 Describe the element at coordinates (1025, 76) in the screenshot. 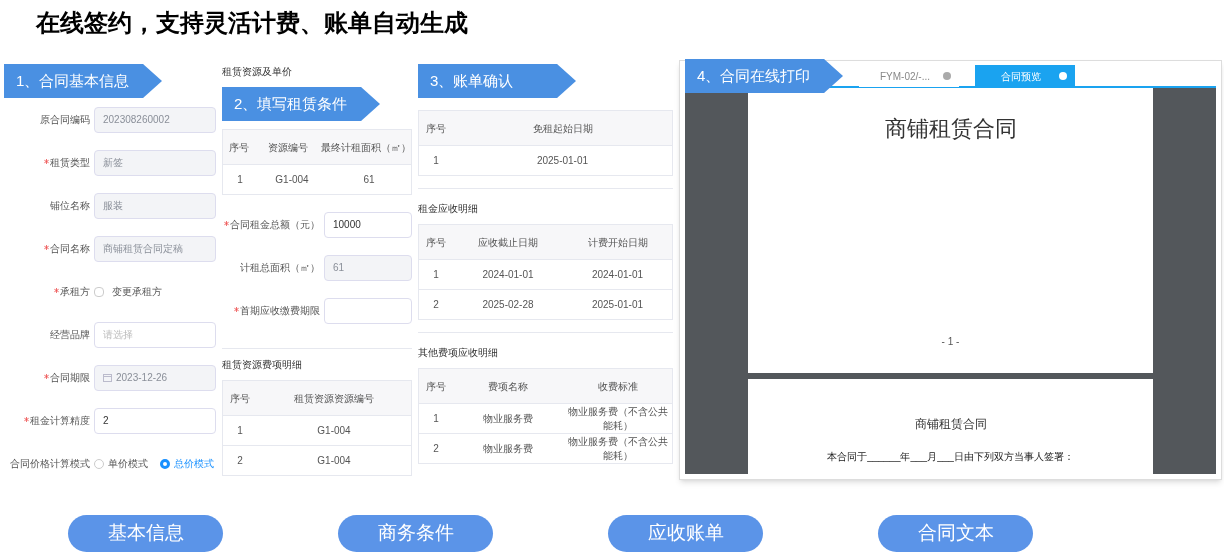

I see `document-tab: 合同预览` at that location.